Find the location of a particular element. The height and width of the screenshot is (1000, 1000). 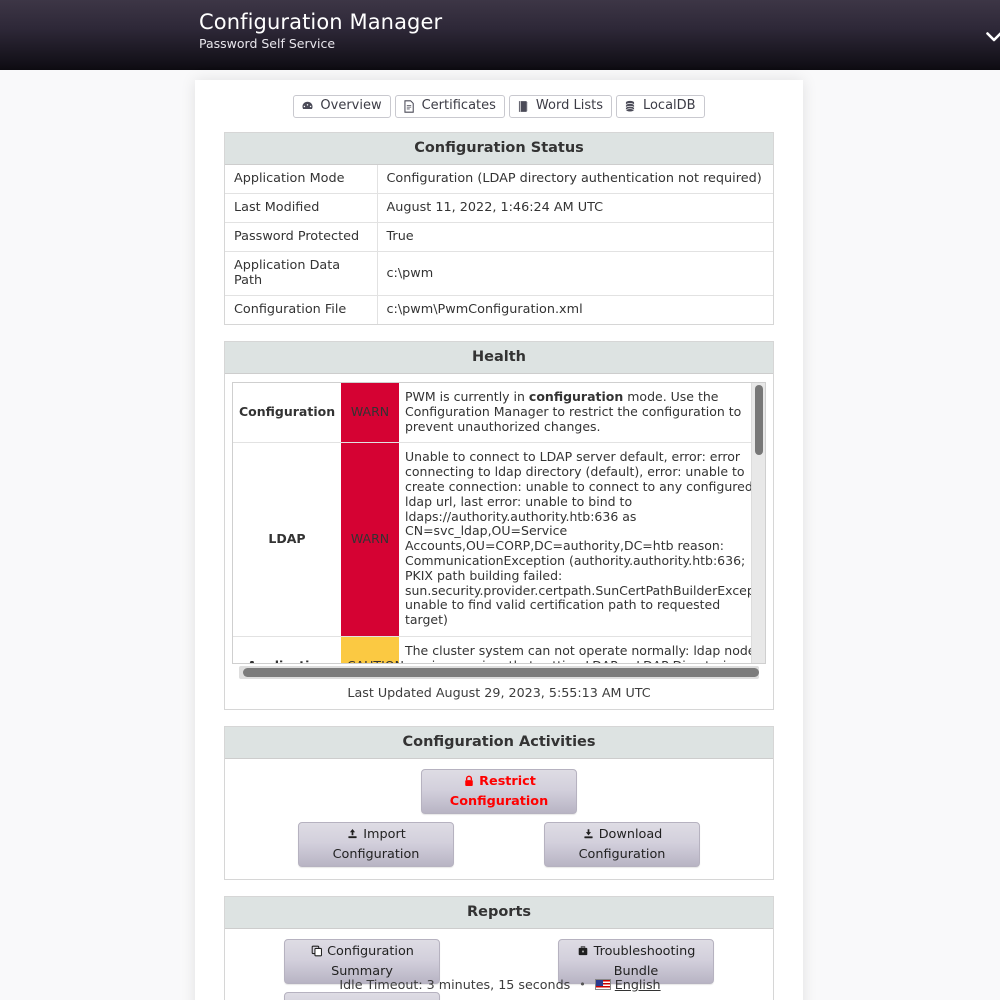

restrict-label-line1: Restrict is located at coordinates (507, 781).